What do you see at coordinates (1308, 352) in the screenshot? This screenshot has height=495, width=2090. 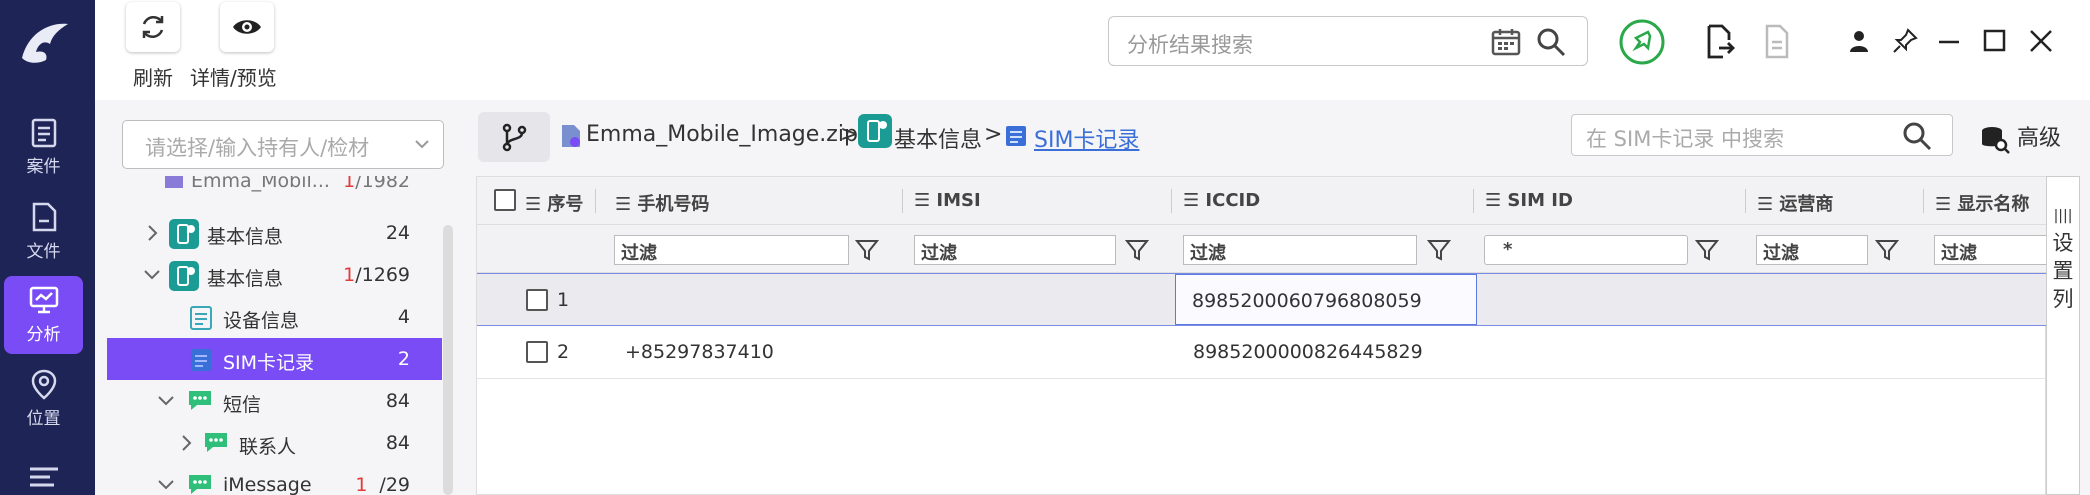 I see `row-iccid: 8985200000826445829` at bounding box center [1308, 352].